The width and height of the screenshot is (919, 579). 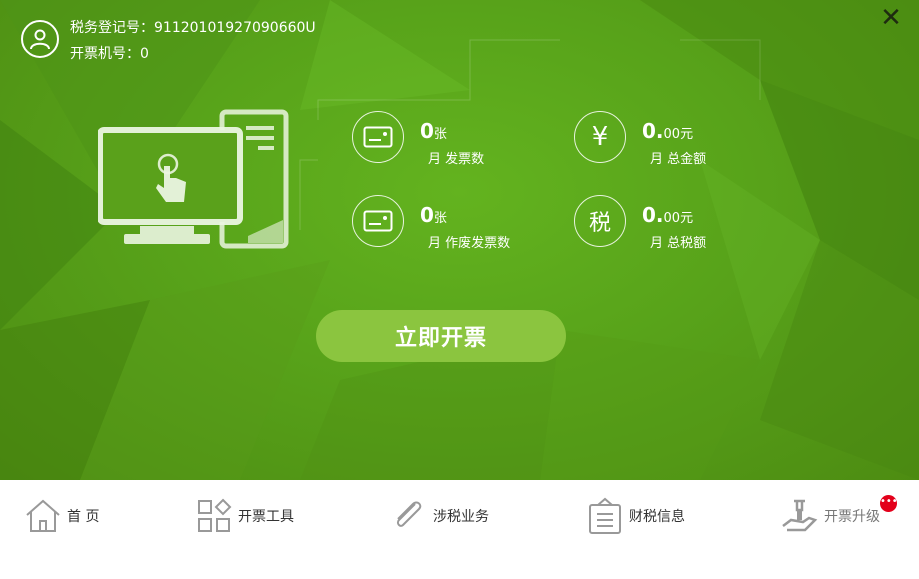 I want to click on machine-no-value: 0, so click(x=144, y=54).